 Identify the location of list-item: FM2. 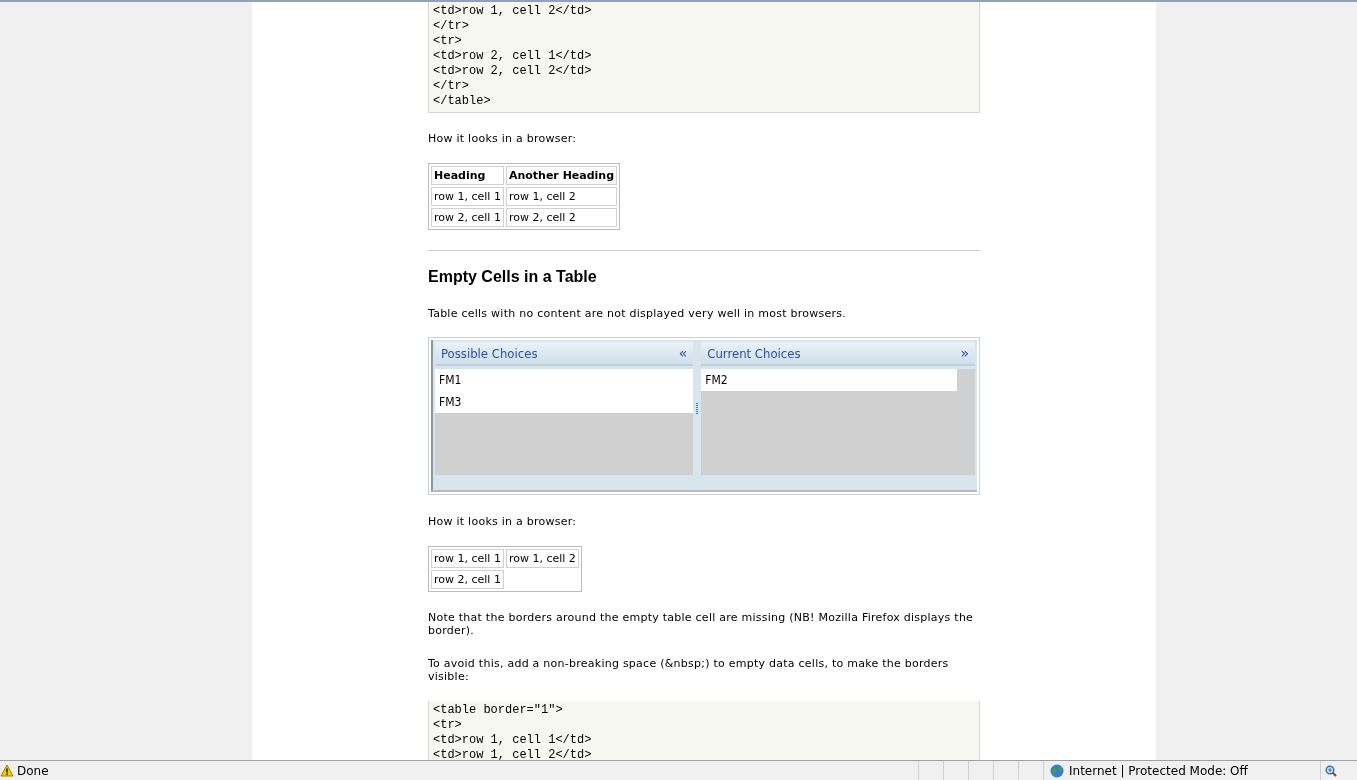
(829, 380).